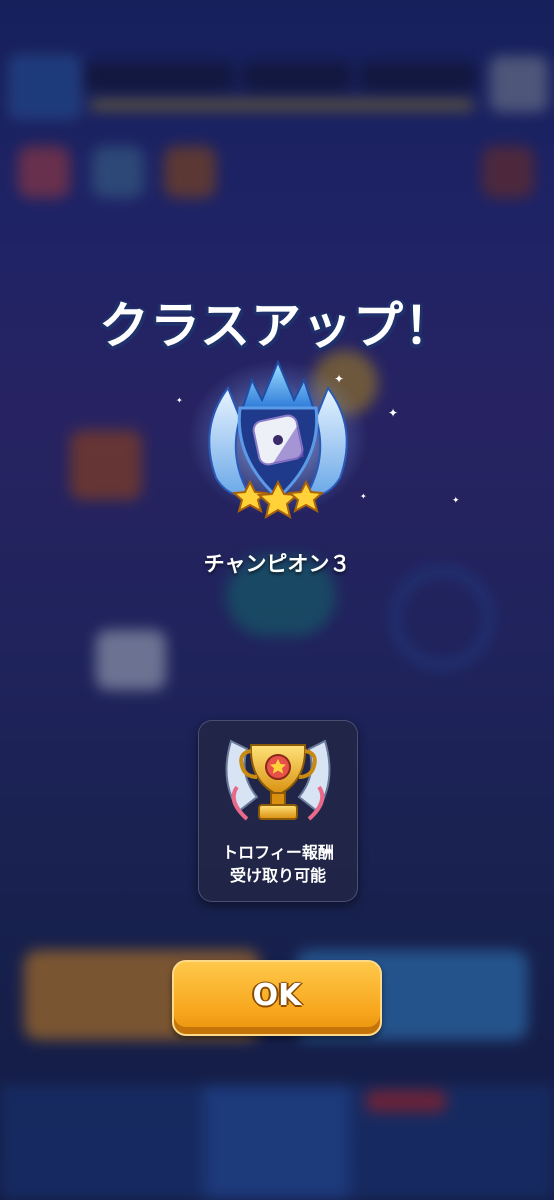 The image size is (554, 1200). What do you see at coordinates (278, 864) in the screenshot?
I see `reward-text: トロフィー報酬 受け取り可能` at bounding box center [278, 864].